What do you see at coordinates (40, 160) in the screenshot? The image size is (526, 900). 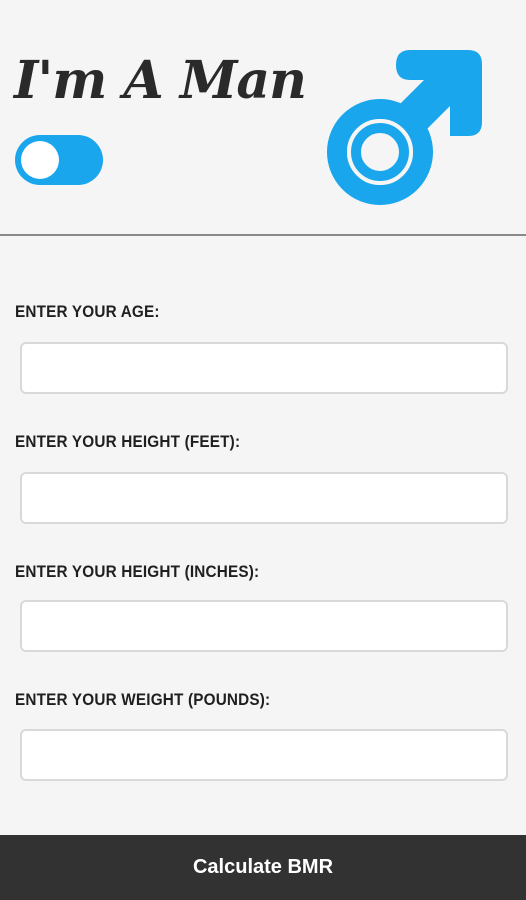 I see `toggle-knob` at bounding box center [40, 160].